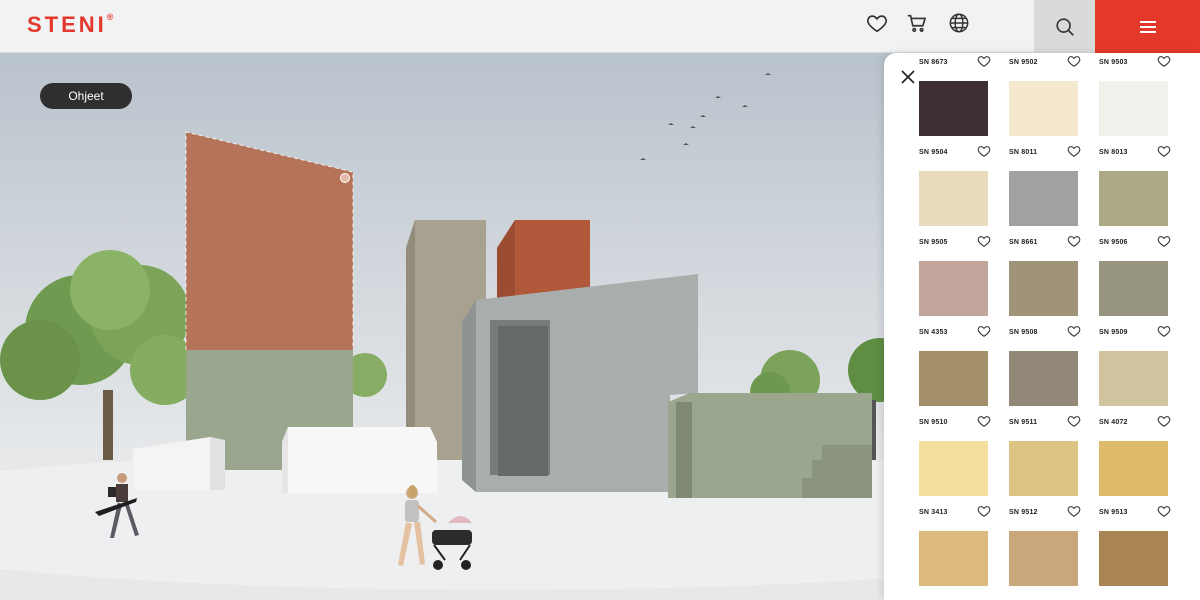  I want to click on color-swatch-item: SN 8013, so click(1136, 192).